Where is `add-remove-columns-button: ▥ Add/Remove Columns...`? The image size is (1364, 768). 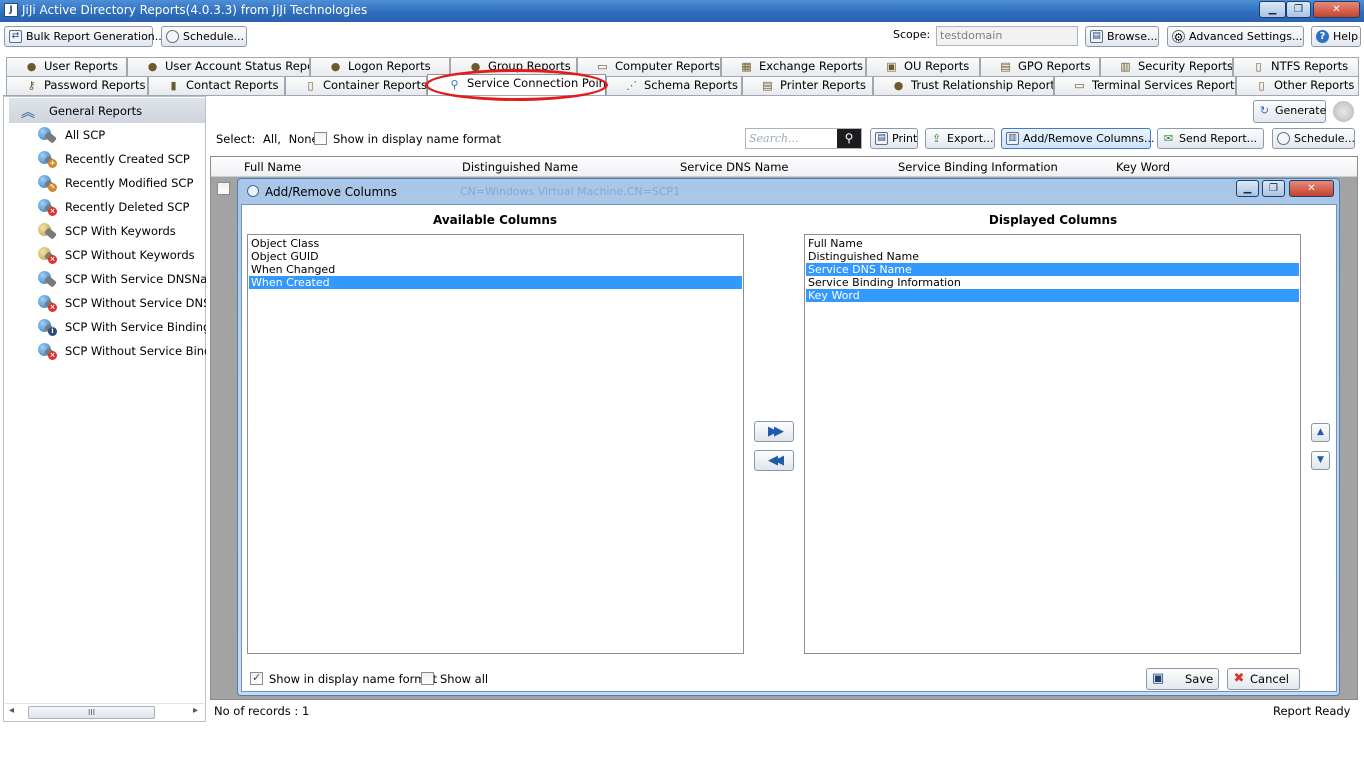
add-remove-columns-button: ▥ Add/Remove Columns... is located at coordinates (1077, 138).